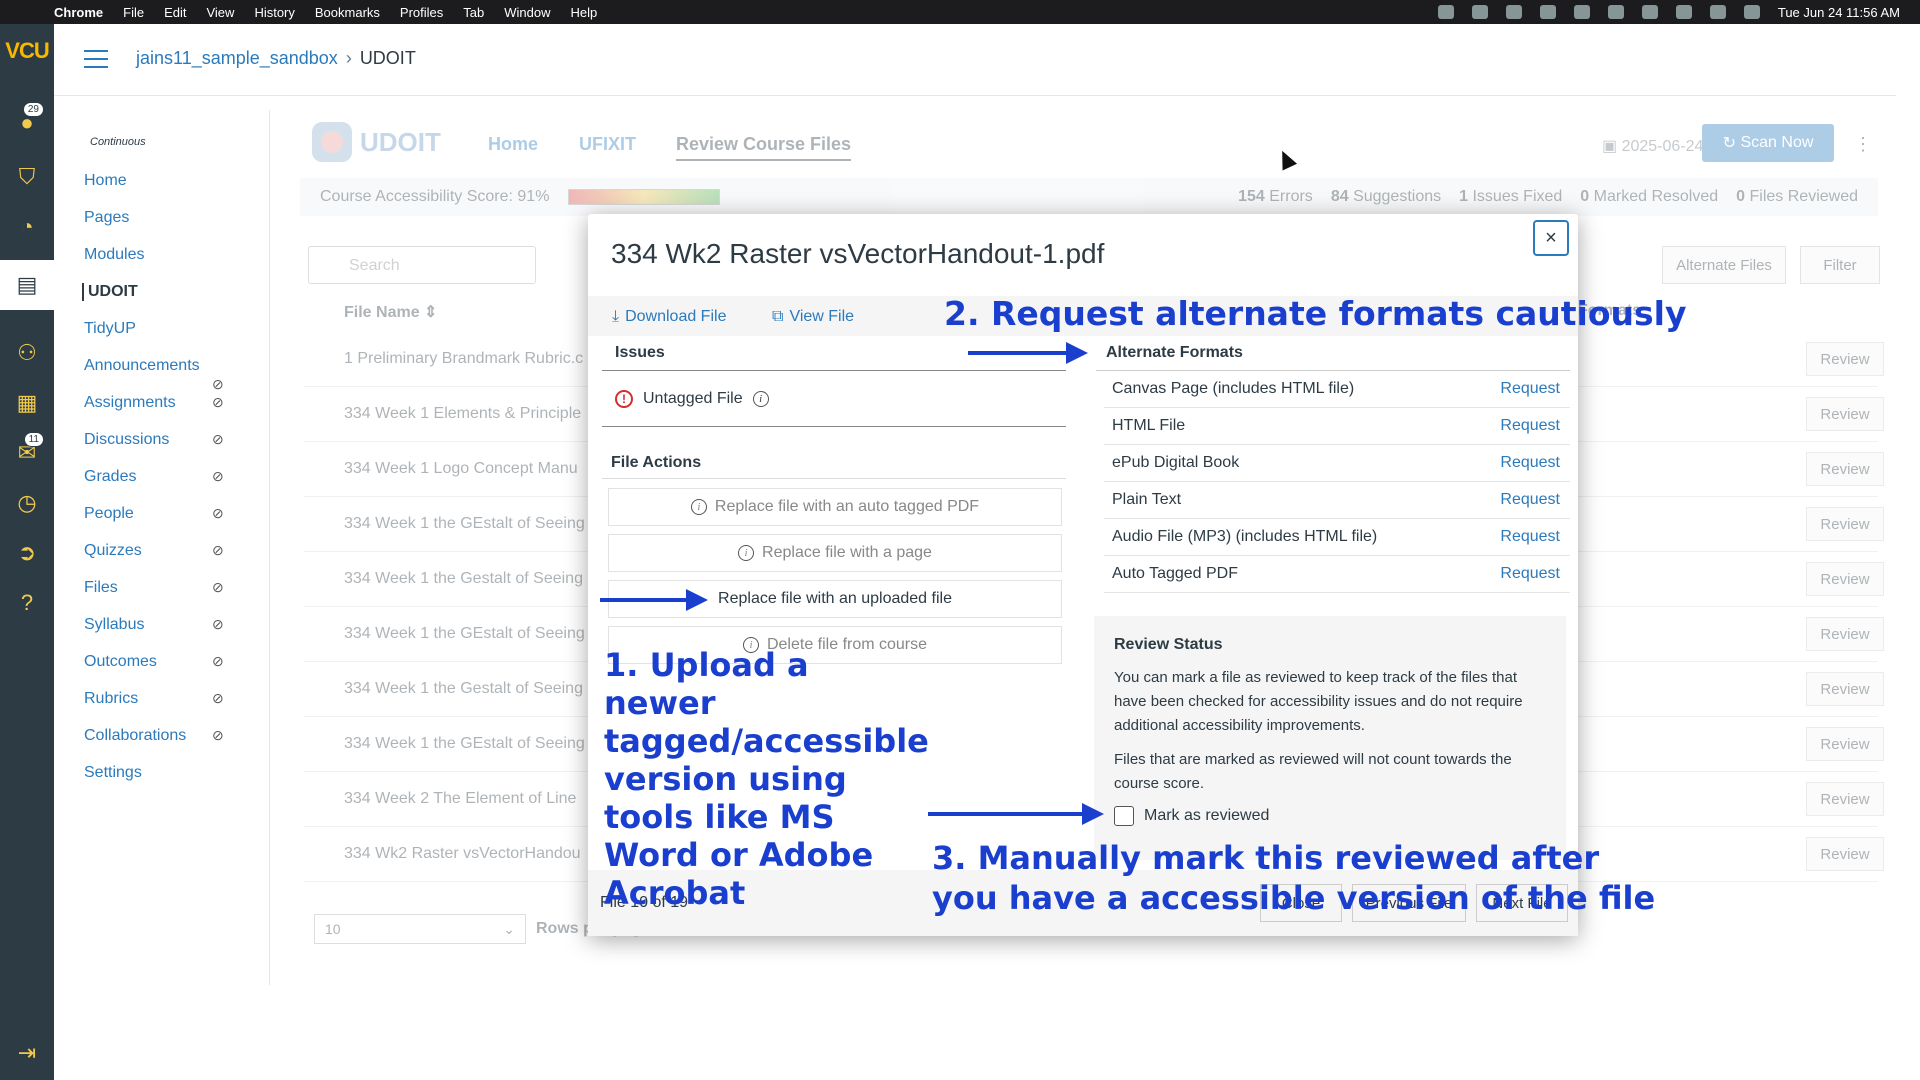  Describe the element at coordinates (142, 366) in the screenshot. I see `course-nav-announcements: Announcements` at that location.